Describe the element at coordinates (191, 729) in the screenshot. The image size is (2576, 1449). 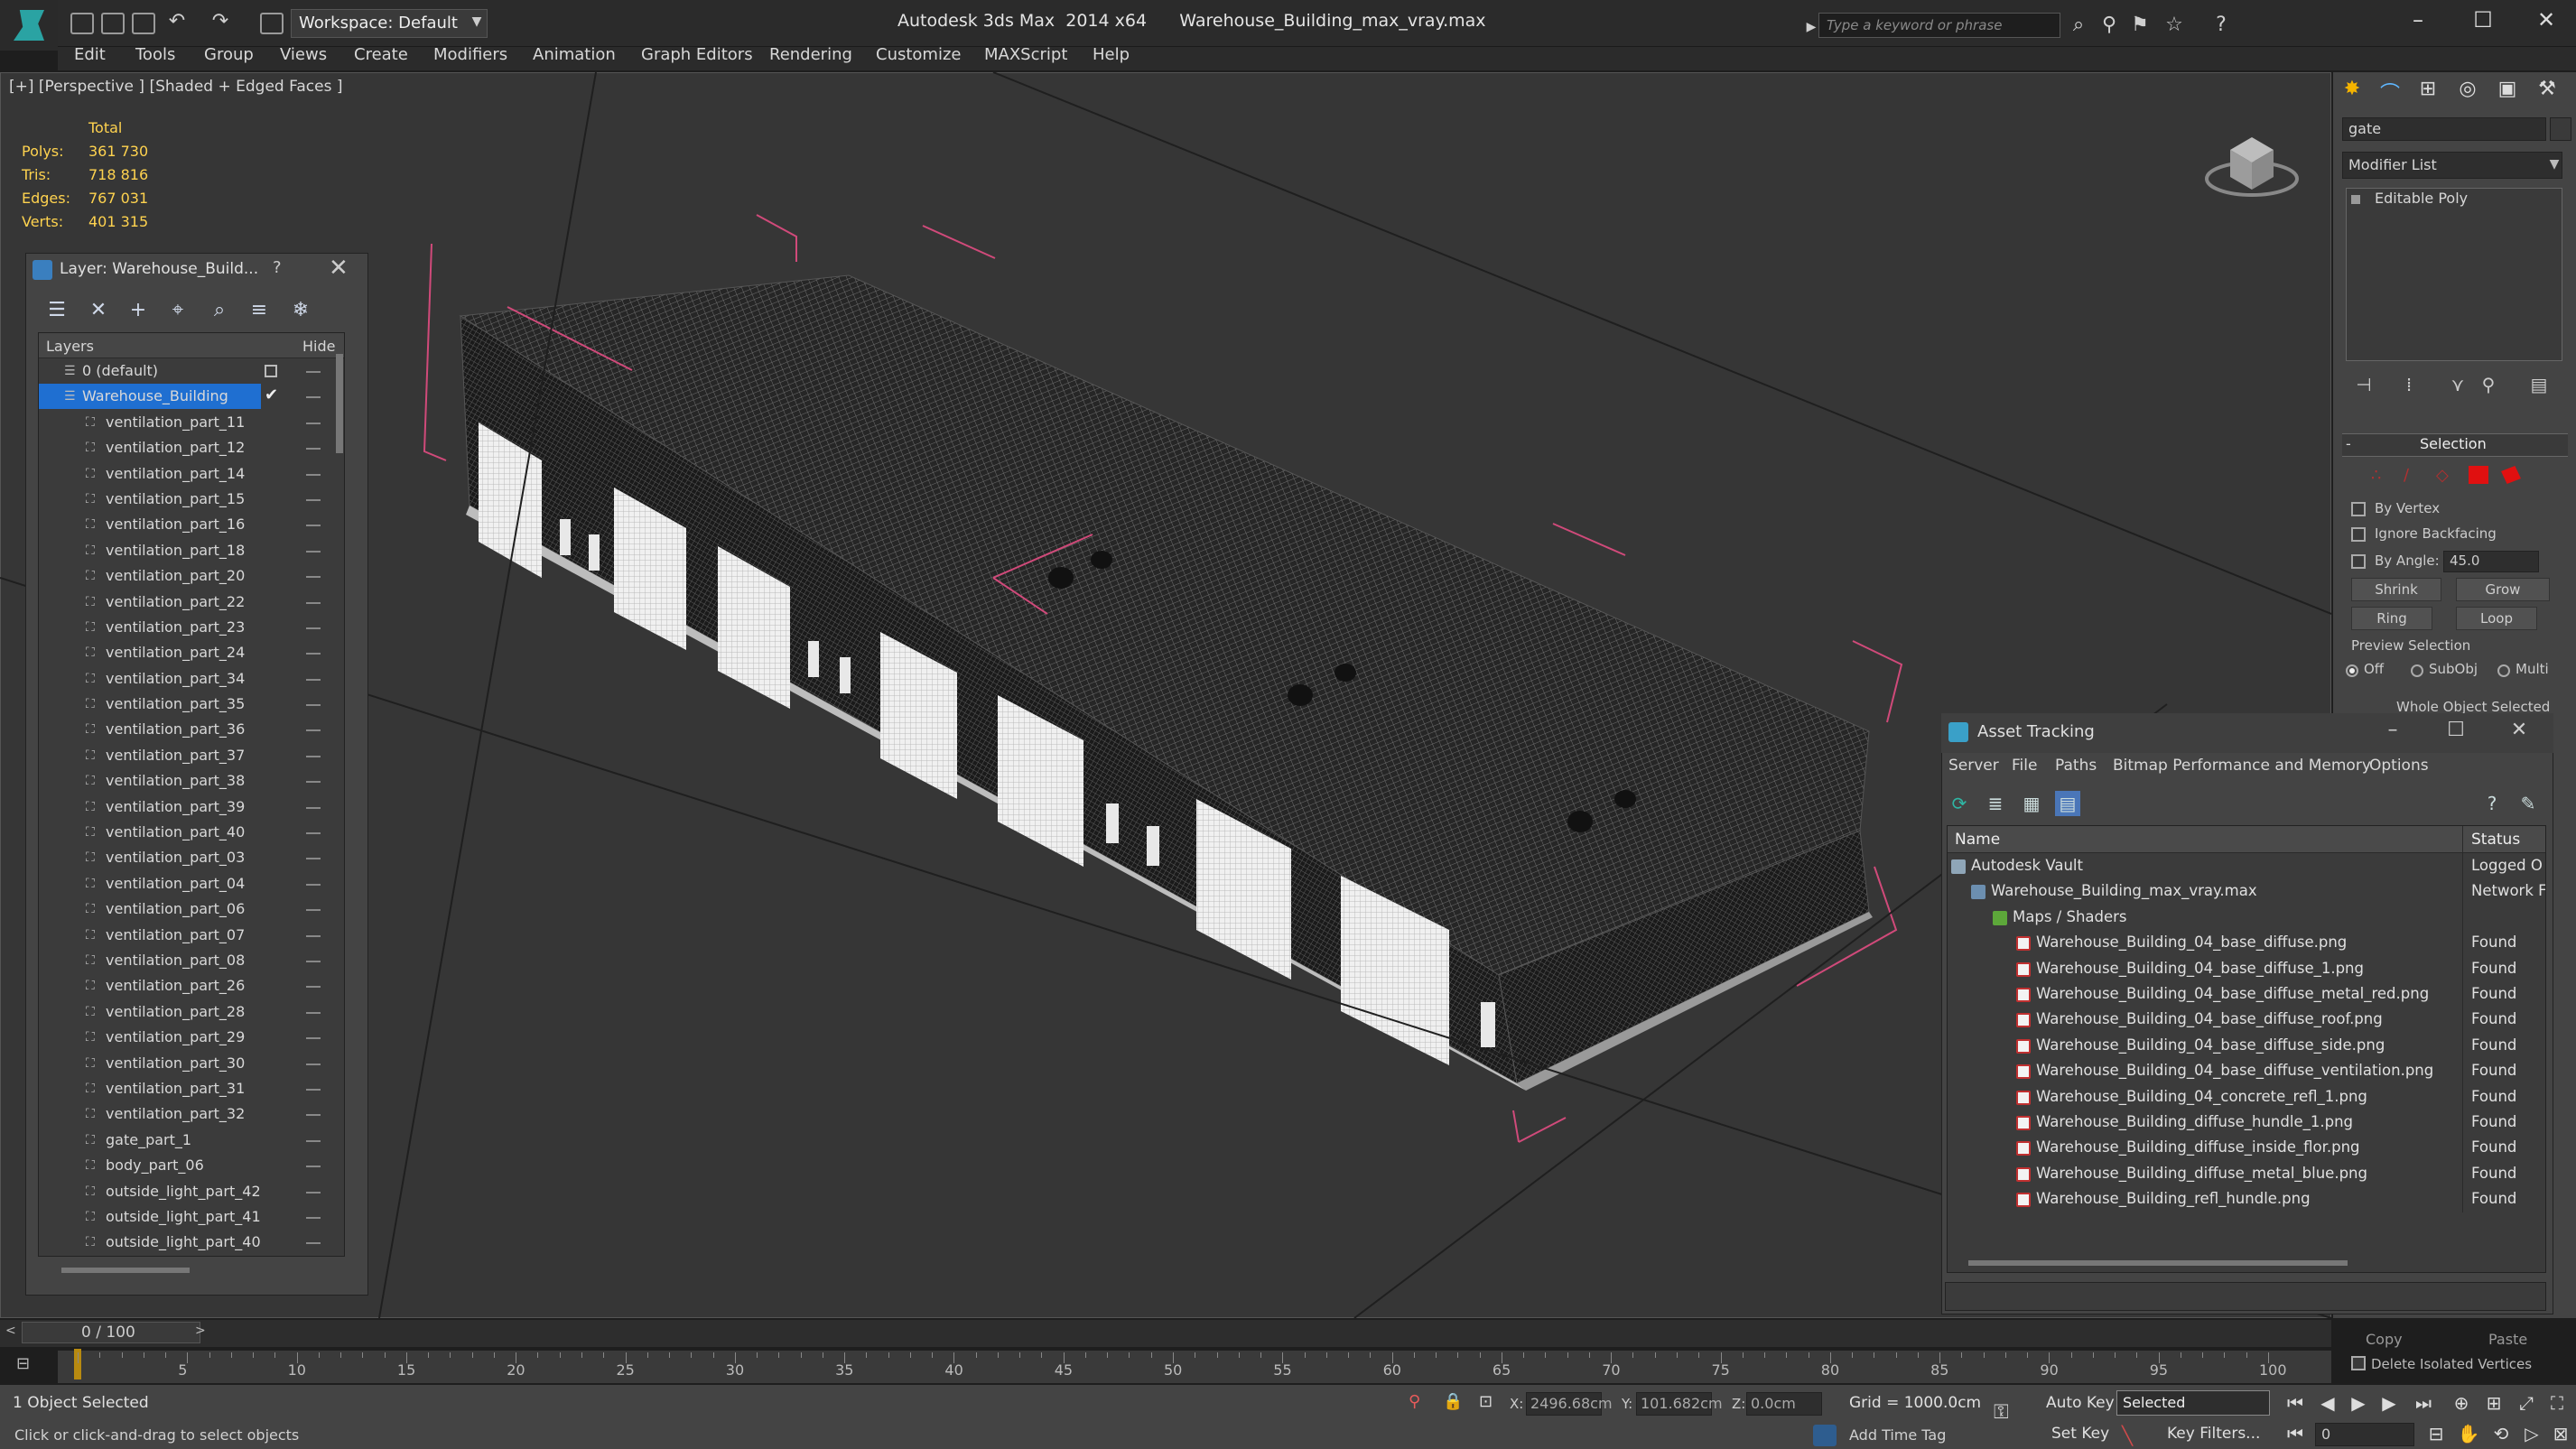
I see `layer-object-row: ⛶ ventilation_part_36` at that location.